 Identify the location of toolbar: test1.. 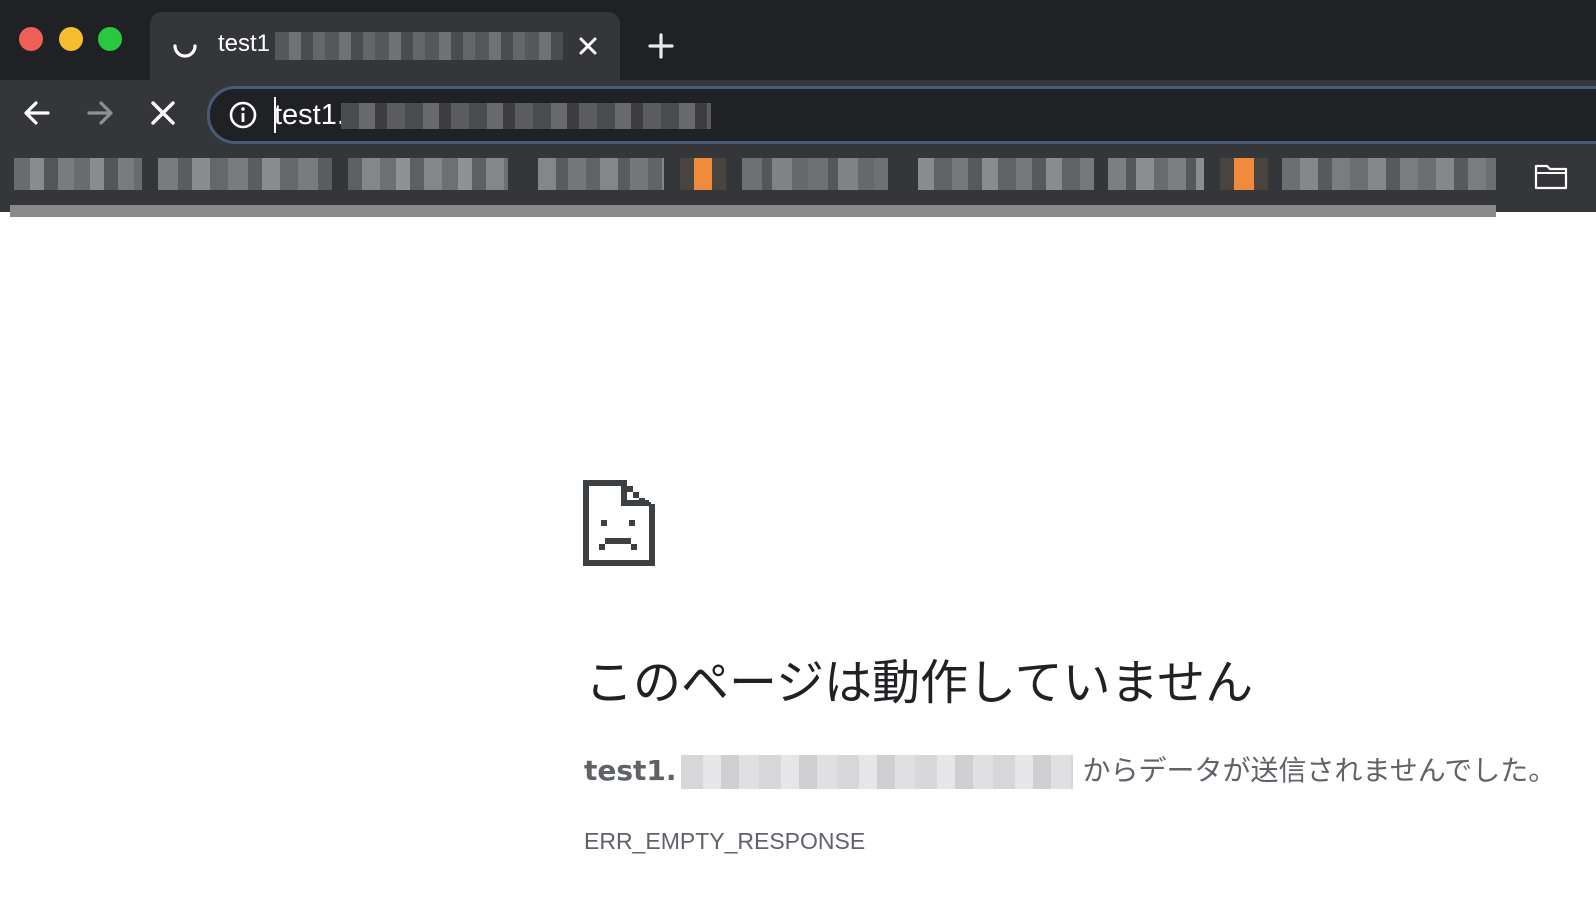
(798, 113).